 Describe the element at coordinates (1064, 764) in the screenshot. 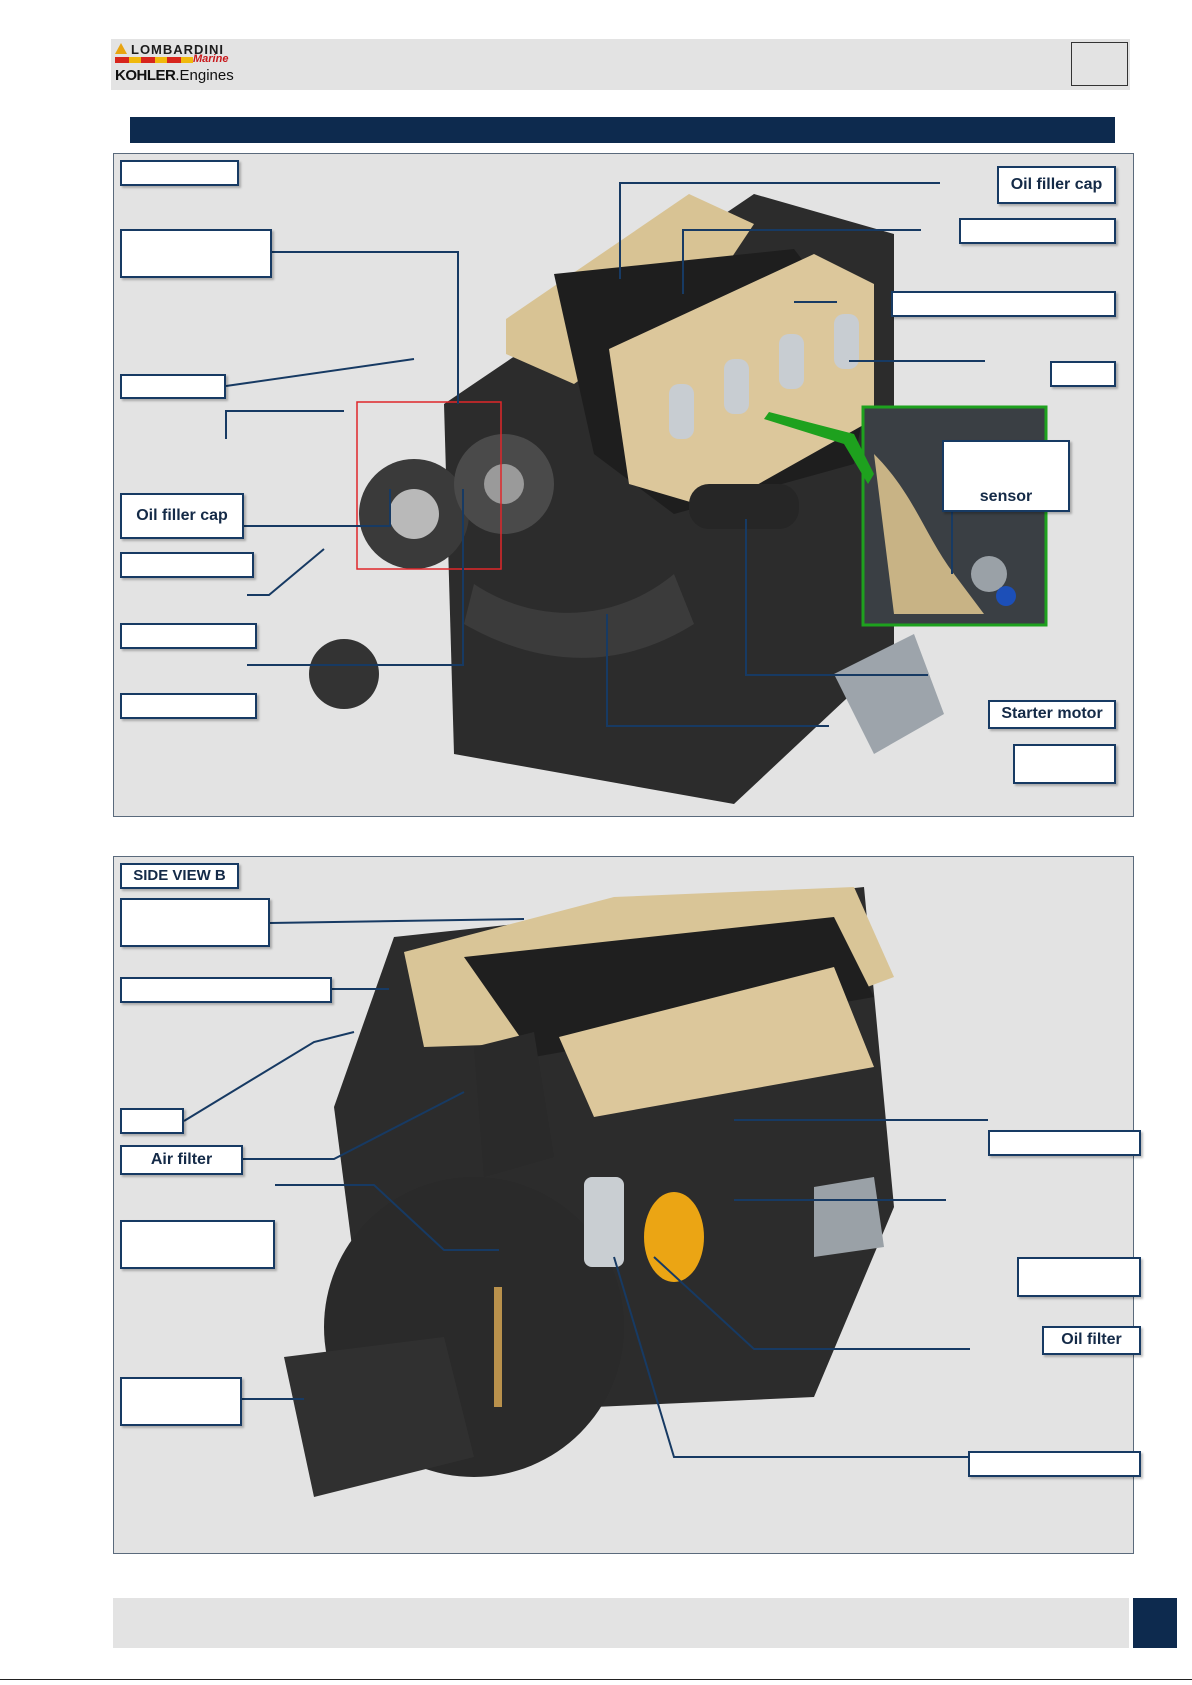

I see `callout-a-right-bottom` at that location.